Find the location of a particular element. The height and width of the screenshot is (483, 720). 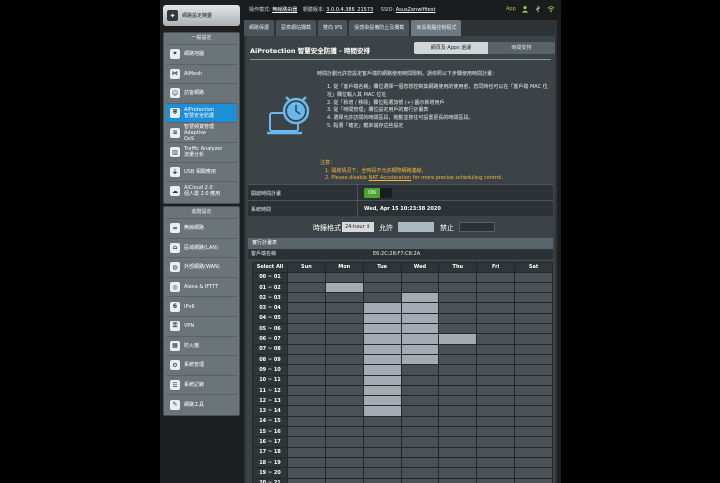

hour-label: 18 ~ 19 is located at coordinates (270, 462).